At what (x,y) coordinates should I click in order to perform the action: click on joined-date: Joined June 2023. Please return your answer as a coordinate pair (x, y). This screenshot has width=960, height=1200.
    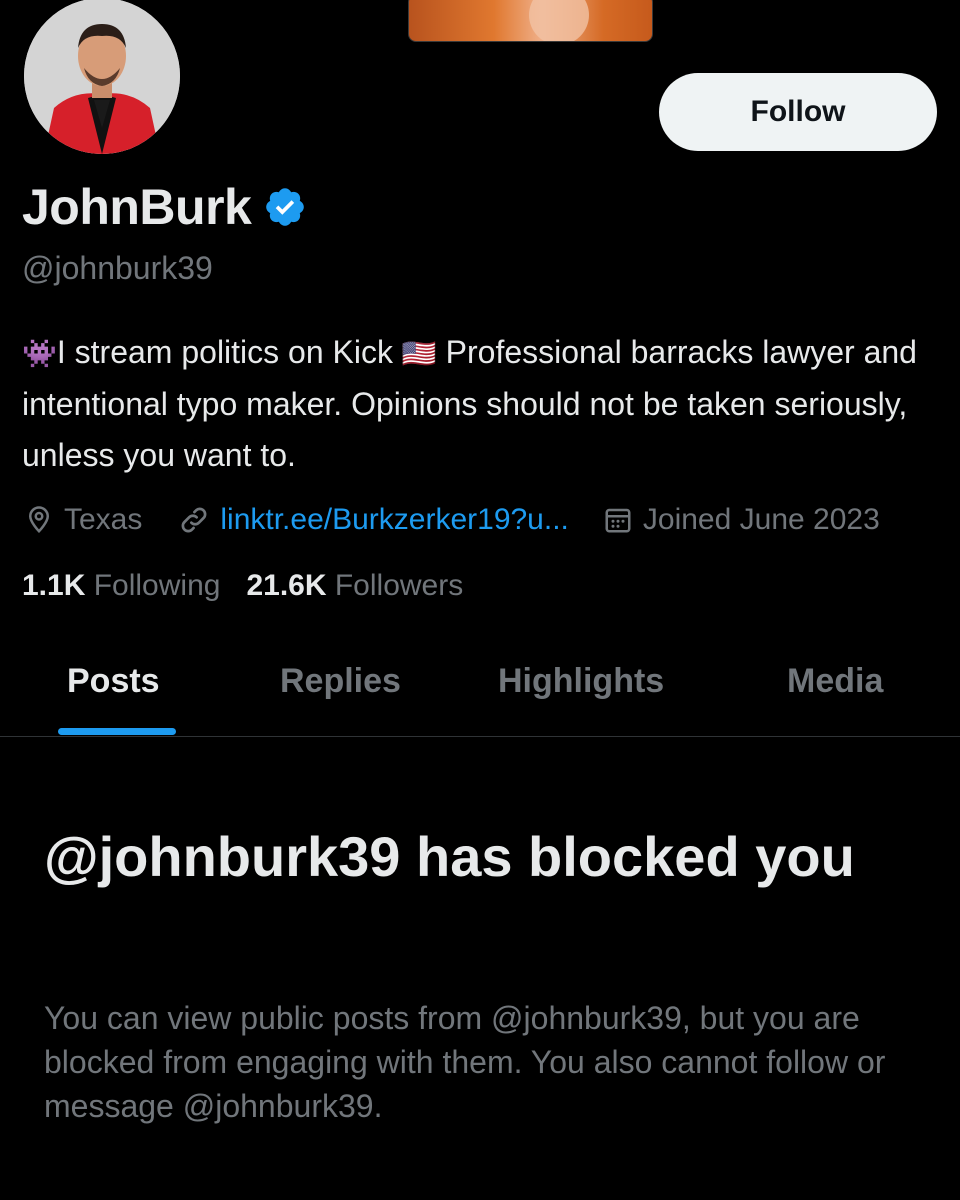
    Looking at the image, I should click on (741, 520).